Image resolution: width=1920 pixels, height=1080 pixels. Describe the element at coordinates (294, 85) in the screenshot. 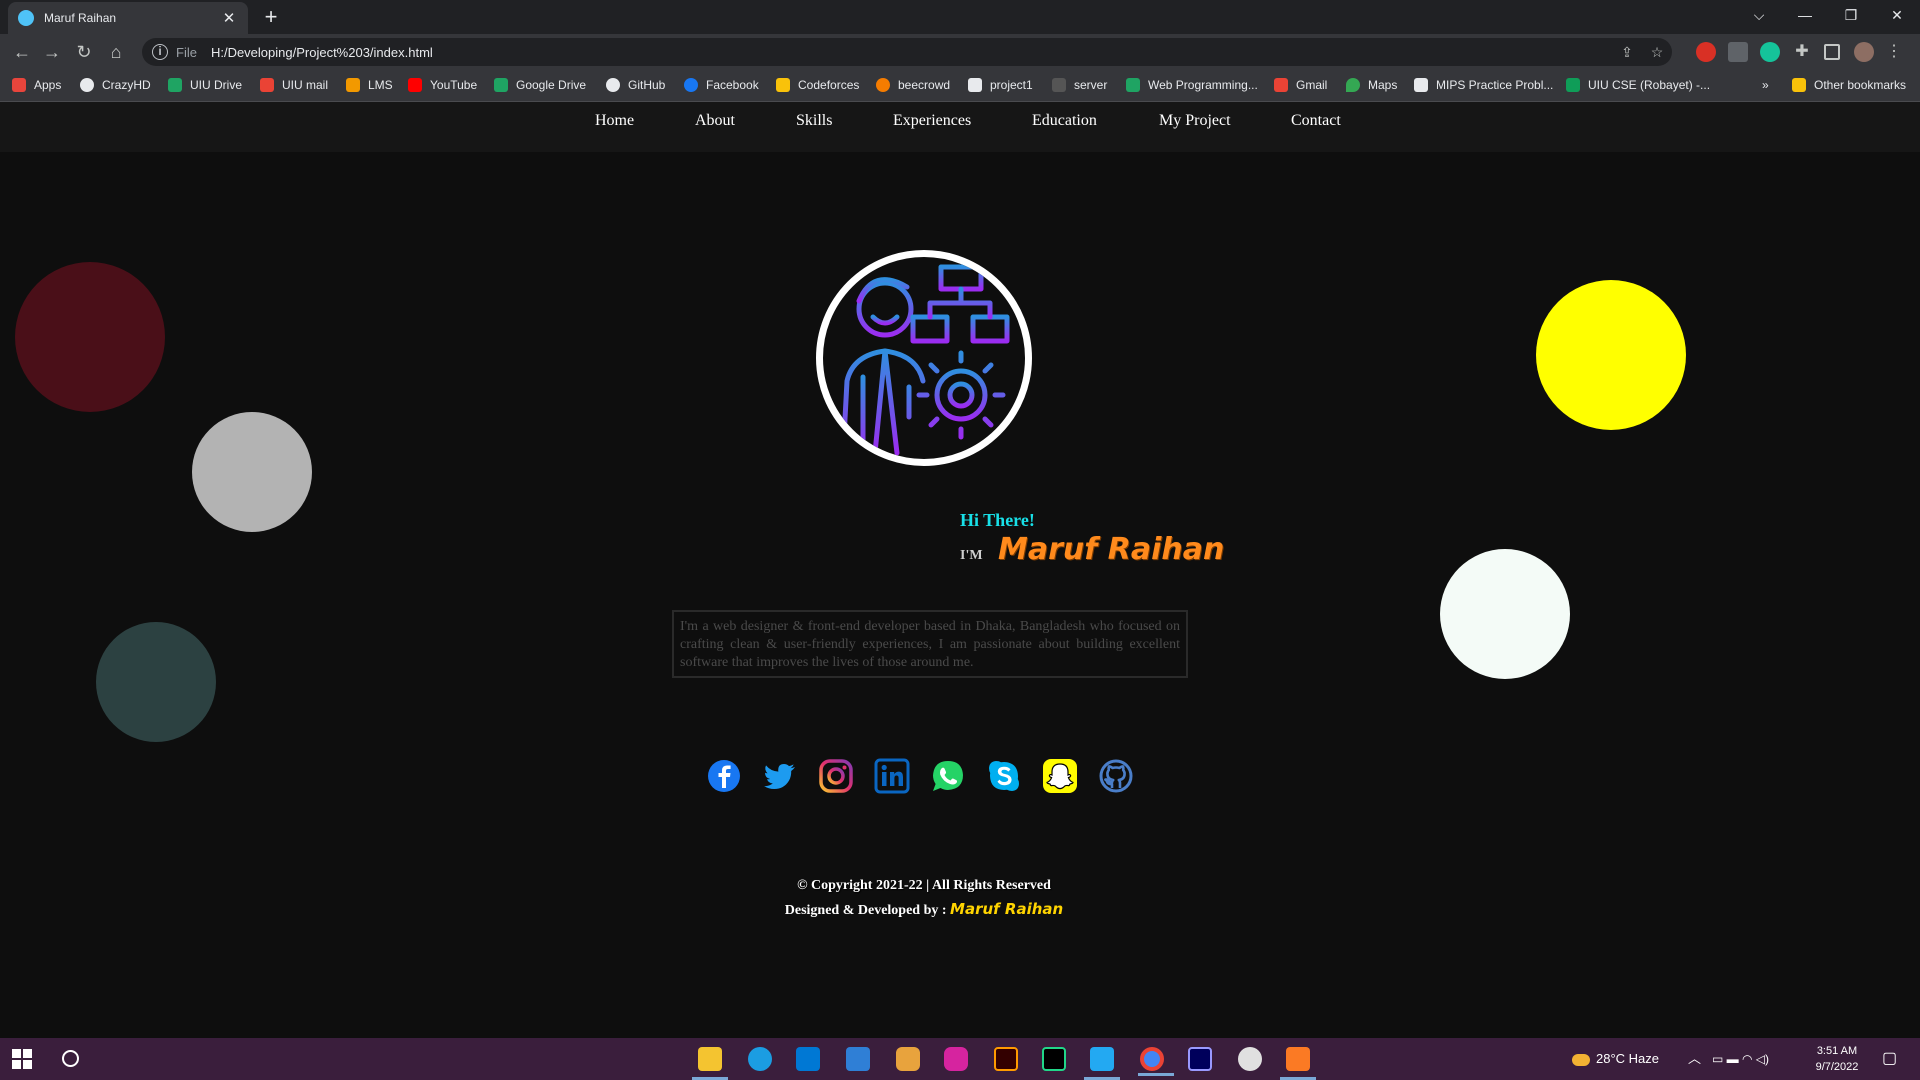

I see `bookmark-uiu-mail: UIU mail` at that location.